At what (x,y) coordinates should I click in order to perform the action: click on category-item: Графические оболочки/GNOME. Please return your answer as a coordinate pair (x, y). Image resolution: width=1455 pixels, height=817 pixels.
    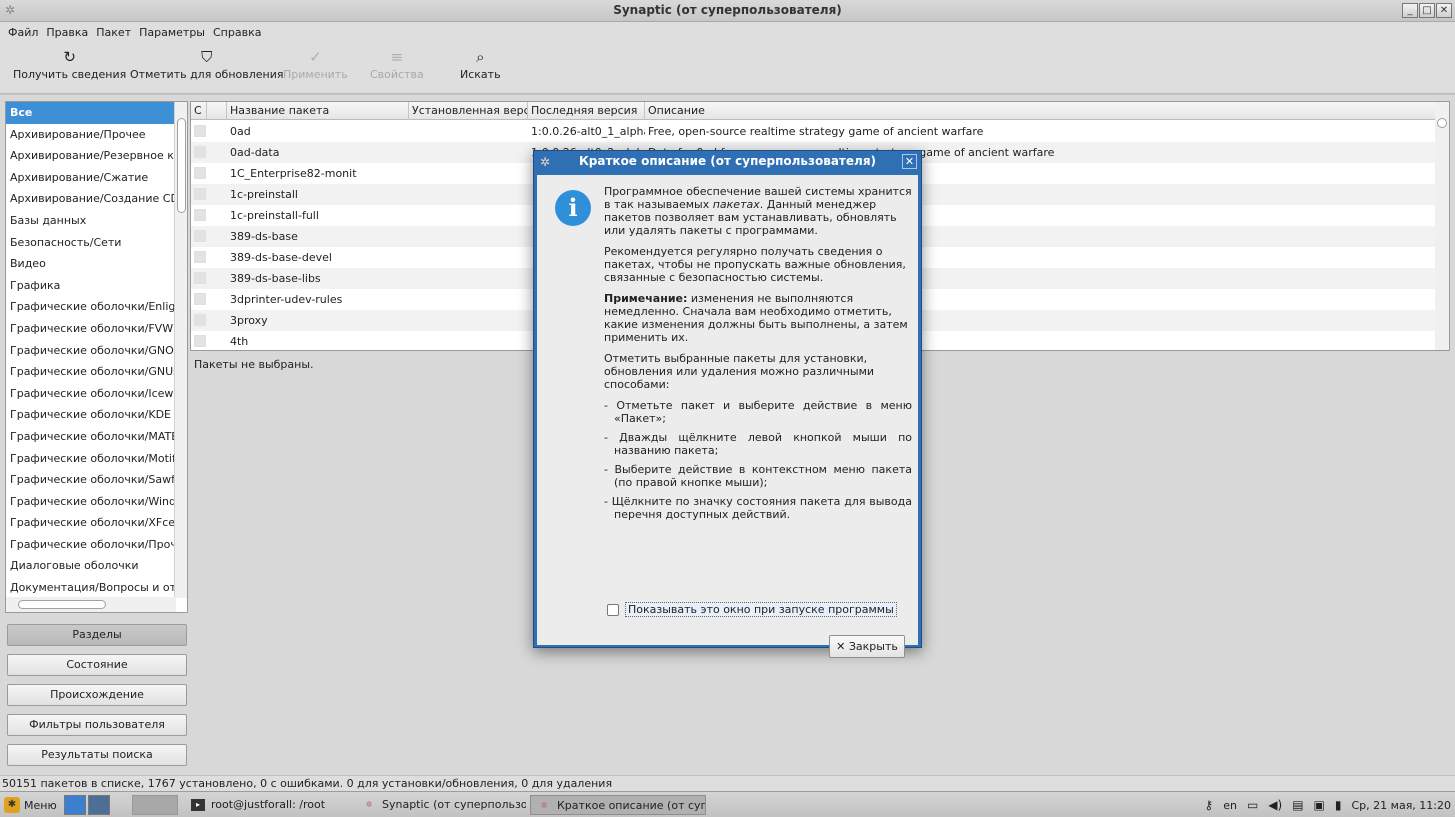
    Looking at the image, I should click on (91, 351).